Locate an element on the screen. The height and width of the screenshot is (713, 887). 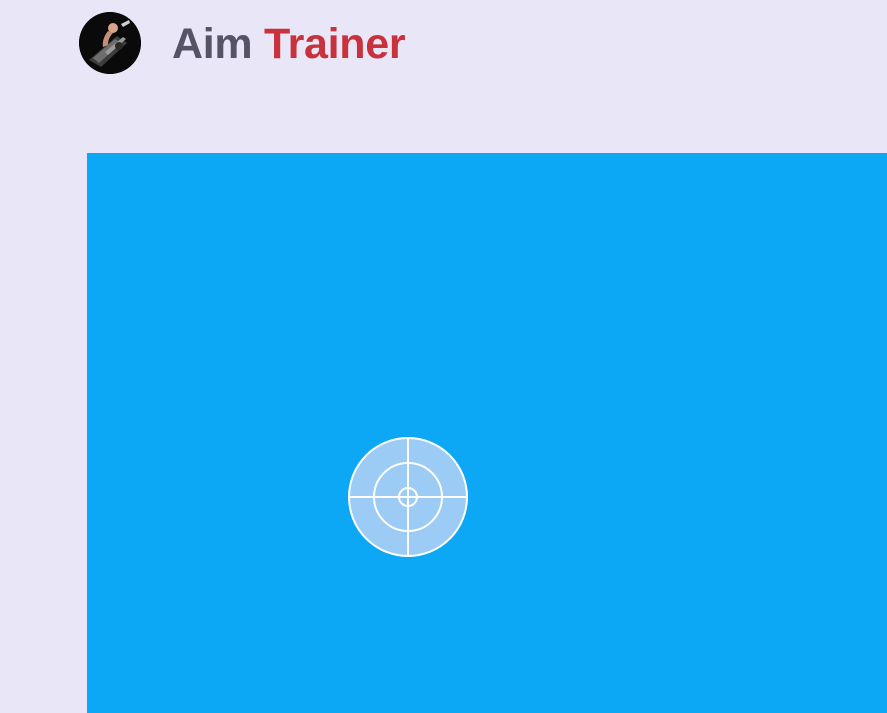
app-title: Aim Trainer is located at coordinates (289, 44).